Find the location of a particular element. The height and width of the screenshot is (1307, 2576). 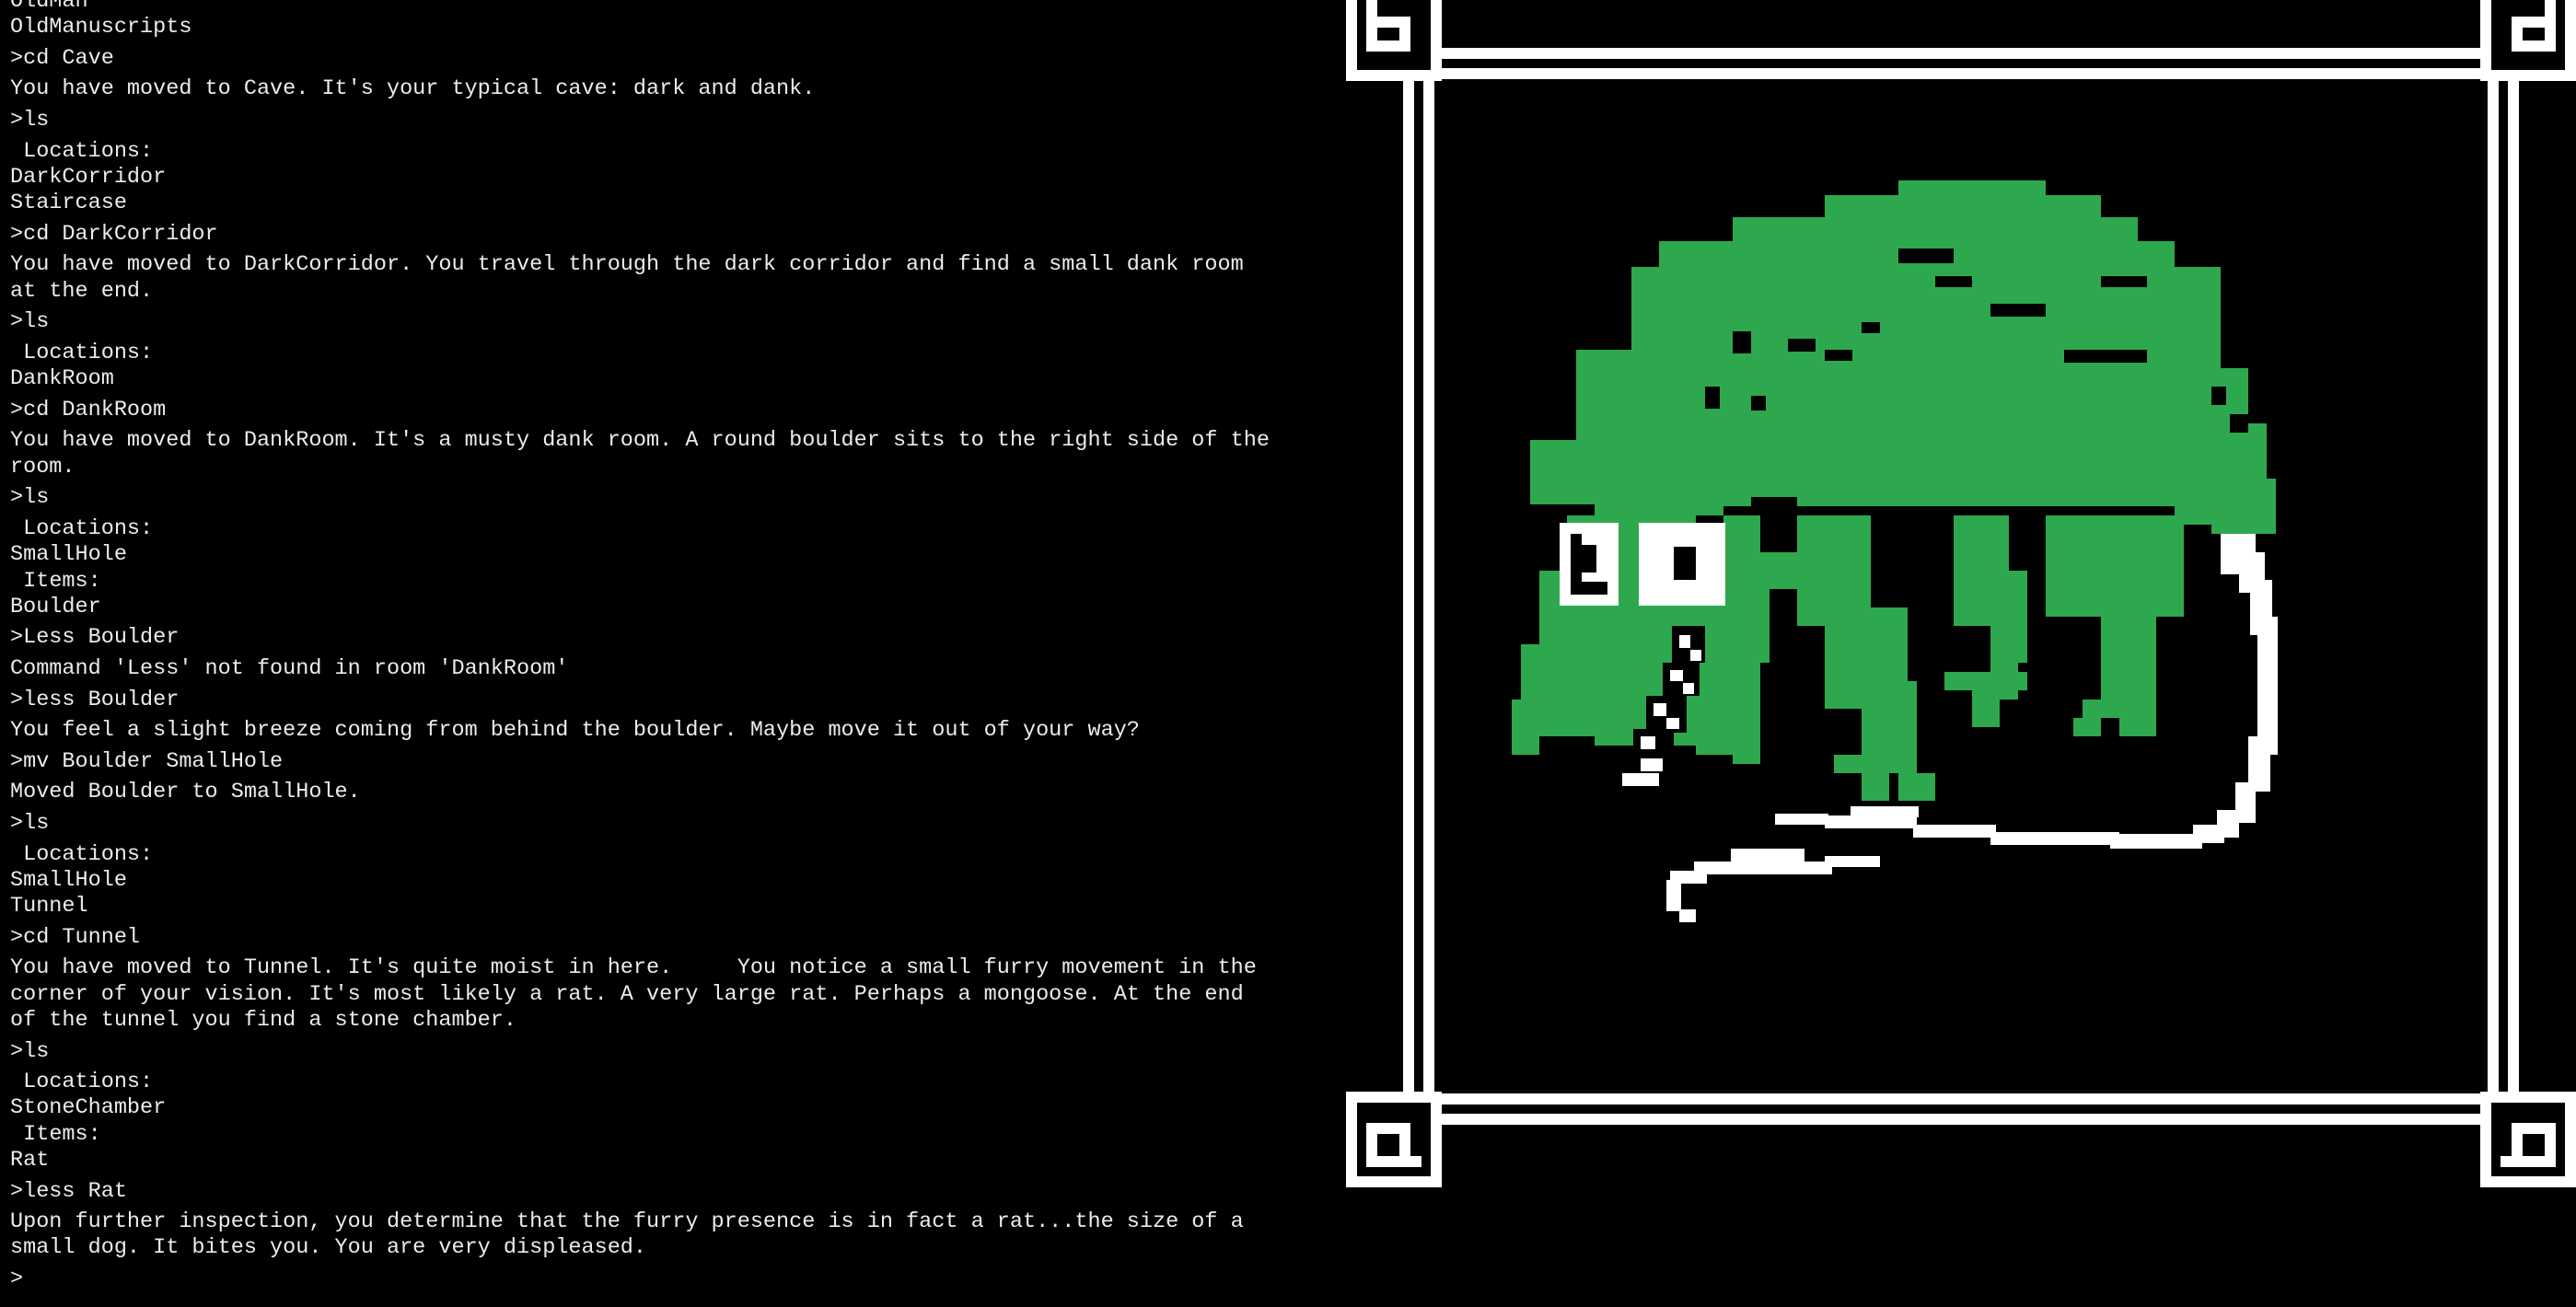

terminal-command-line: >cd Tunnel is located at coordinates (75, 937).